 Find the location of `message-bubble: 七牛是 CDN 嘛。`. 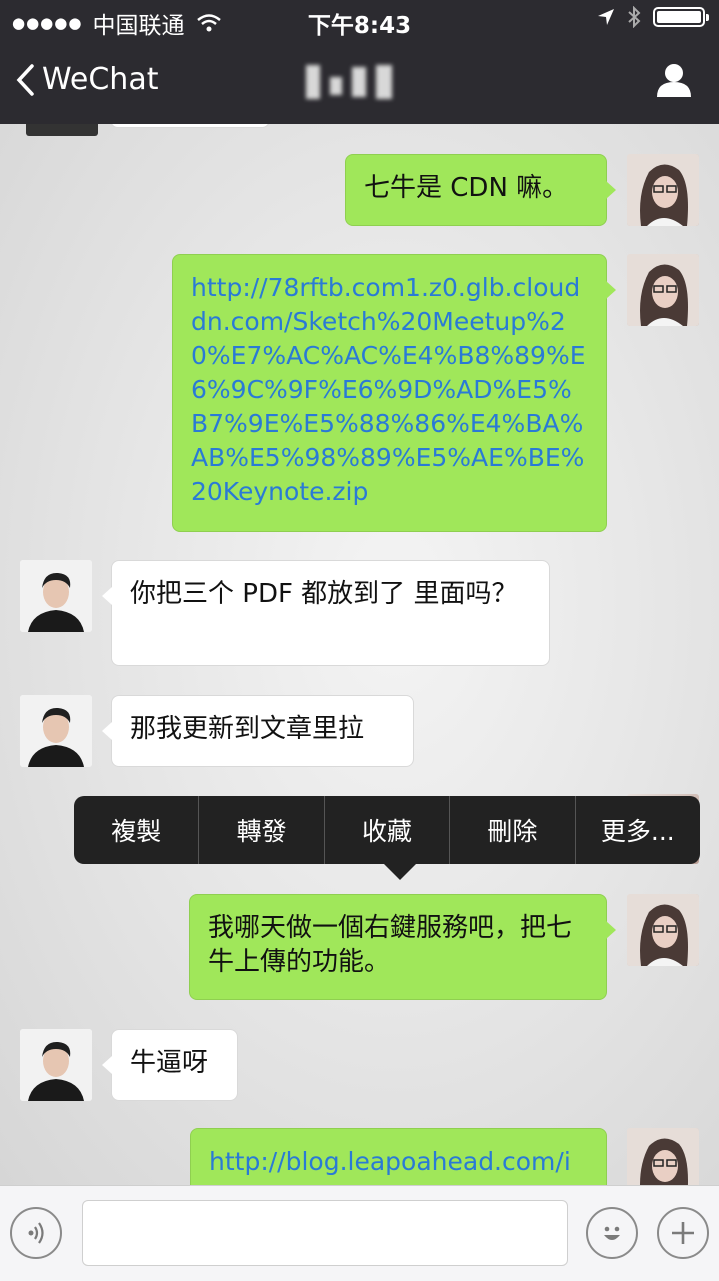

message-bubble: 七牛是 CDN 嘛。 is located at coordinates (480, 190).